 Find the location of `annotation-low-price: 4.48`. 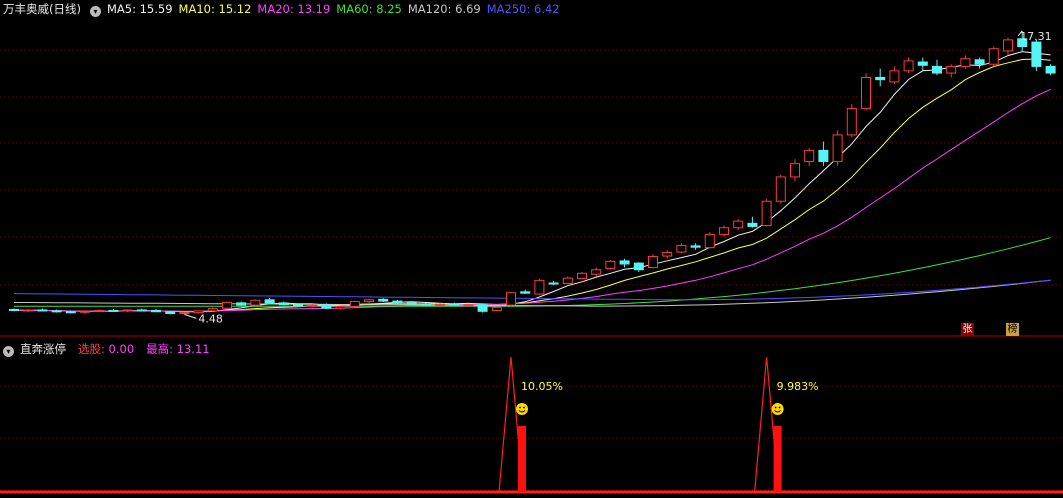

annotation-low-price: 4.48 is located at coordinates (210, 318).